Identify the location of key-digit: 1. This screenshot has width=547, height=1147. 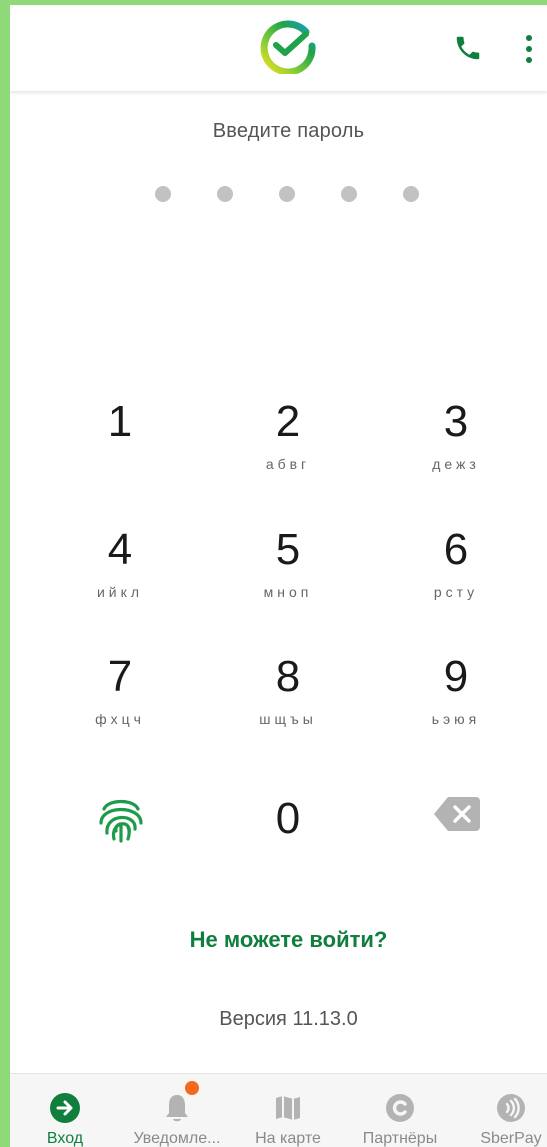
(120, 421).